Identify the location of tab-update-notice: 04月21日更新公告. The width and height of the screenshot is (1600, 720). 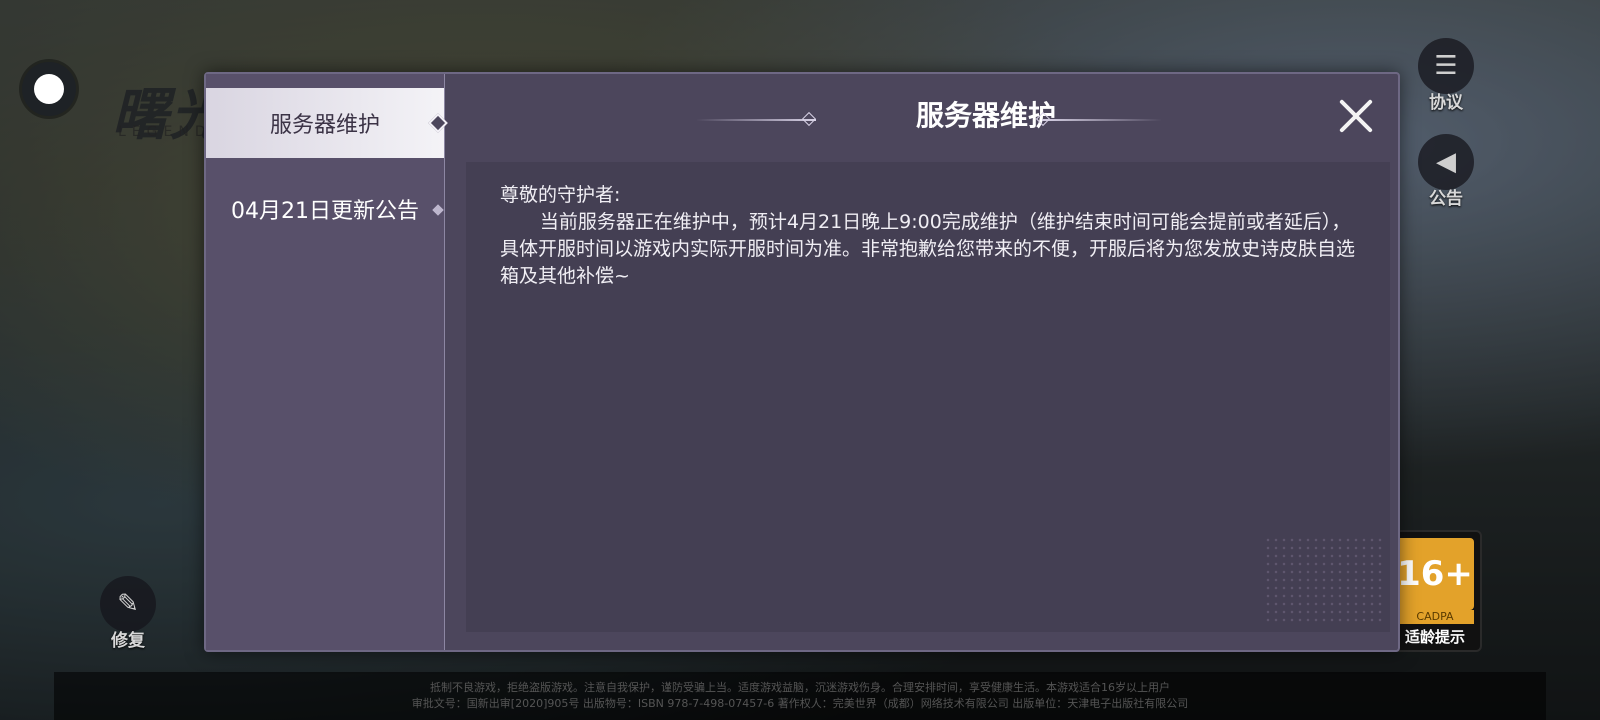
(325, 209).